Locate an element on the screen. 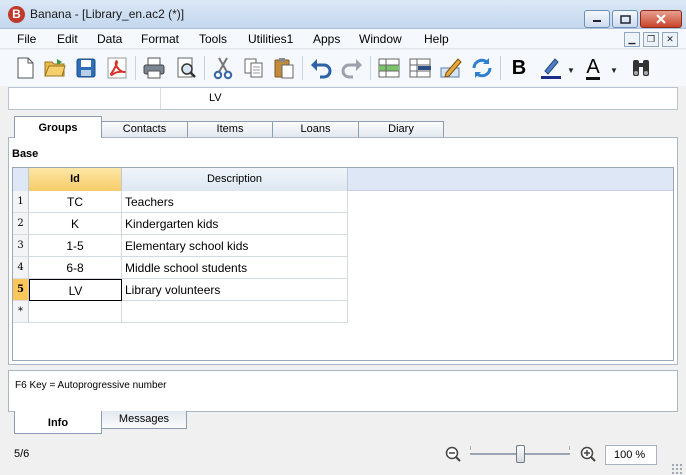 The image size is (686, 475). highlight-icon is located at coordinates (551, 68).